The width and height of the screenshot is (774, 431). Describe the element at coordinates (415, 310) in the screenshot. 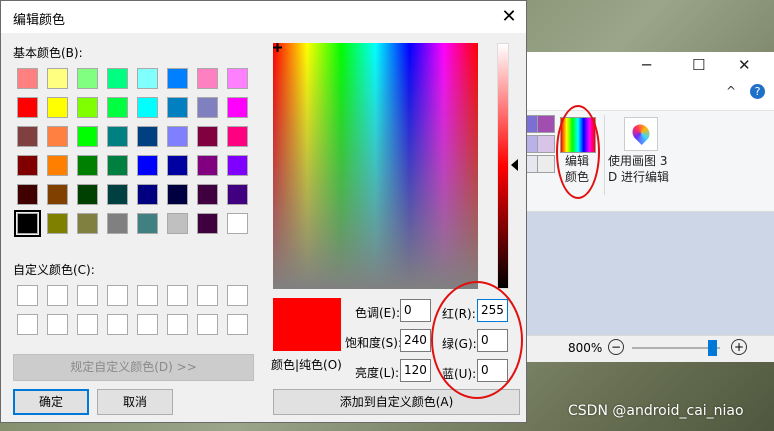

I see `hue-input: 0` at that location.